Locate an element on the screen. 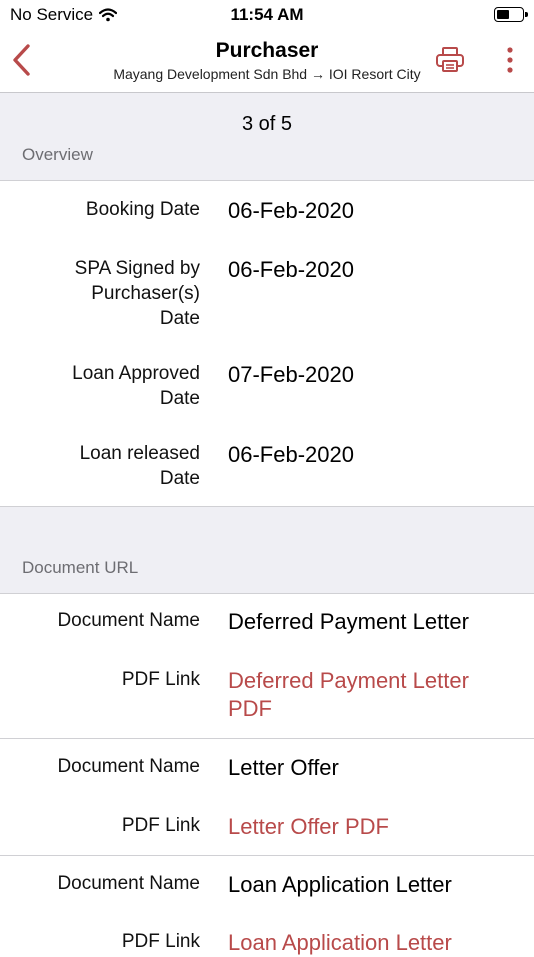 The image size is (534, 957). battery-icon is located at coordinates (511, 14).